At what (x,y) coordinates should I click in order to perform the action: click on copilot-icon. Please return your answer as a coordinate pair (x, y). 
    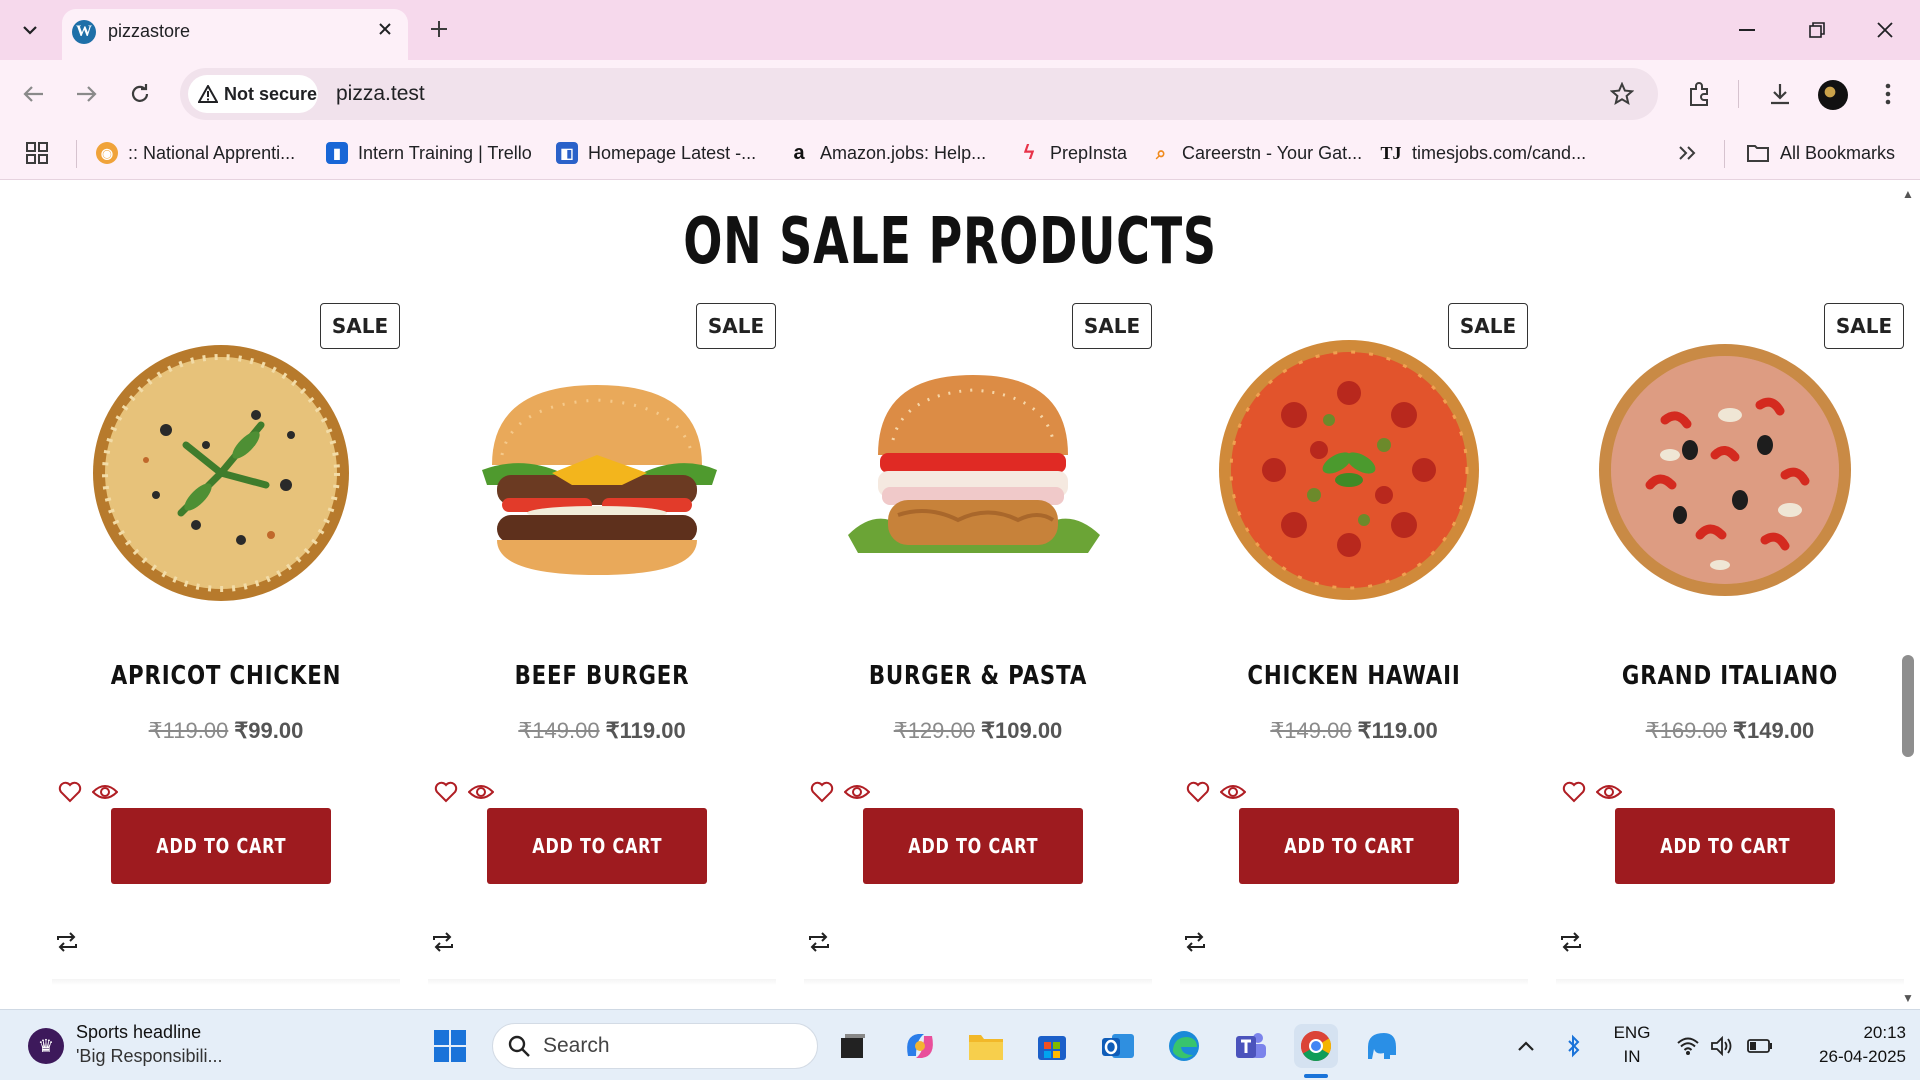
    Looking at the image, I should click on (920, 1046).